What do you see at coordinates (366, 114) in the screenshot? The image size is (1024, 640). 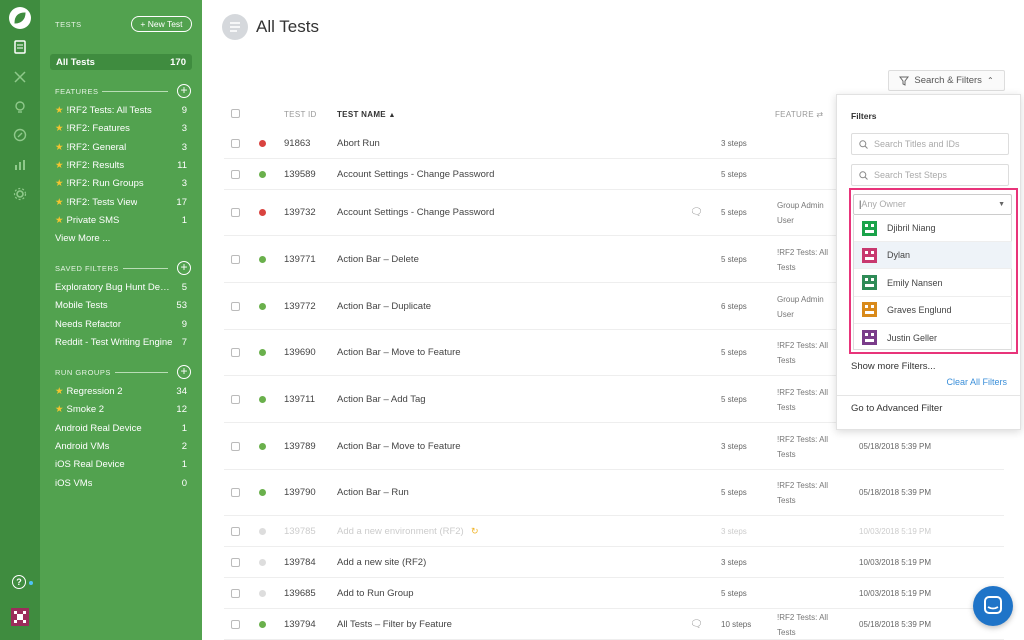 I see `column-test-name: TEST NAME ▲` at bounding box center [366, 114].